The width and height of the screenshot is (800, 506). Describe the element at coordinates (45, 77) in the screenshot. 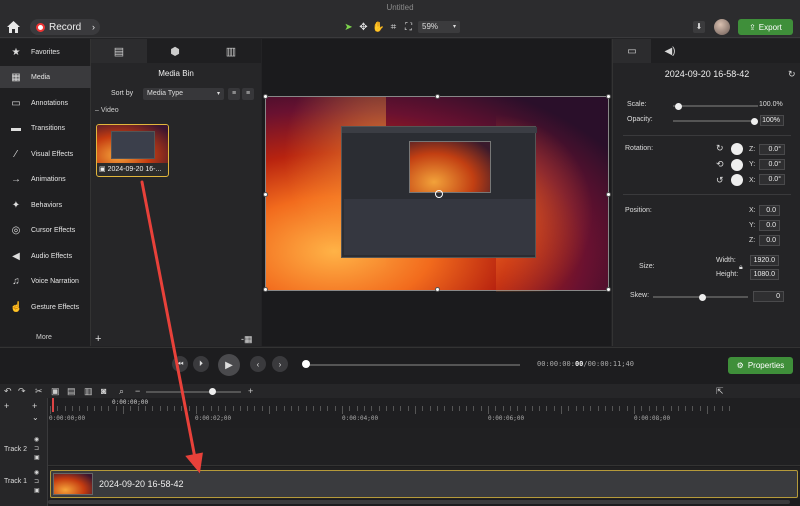

I see `sidebar-item-media: ▦ Media` at that location.